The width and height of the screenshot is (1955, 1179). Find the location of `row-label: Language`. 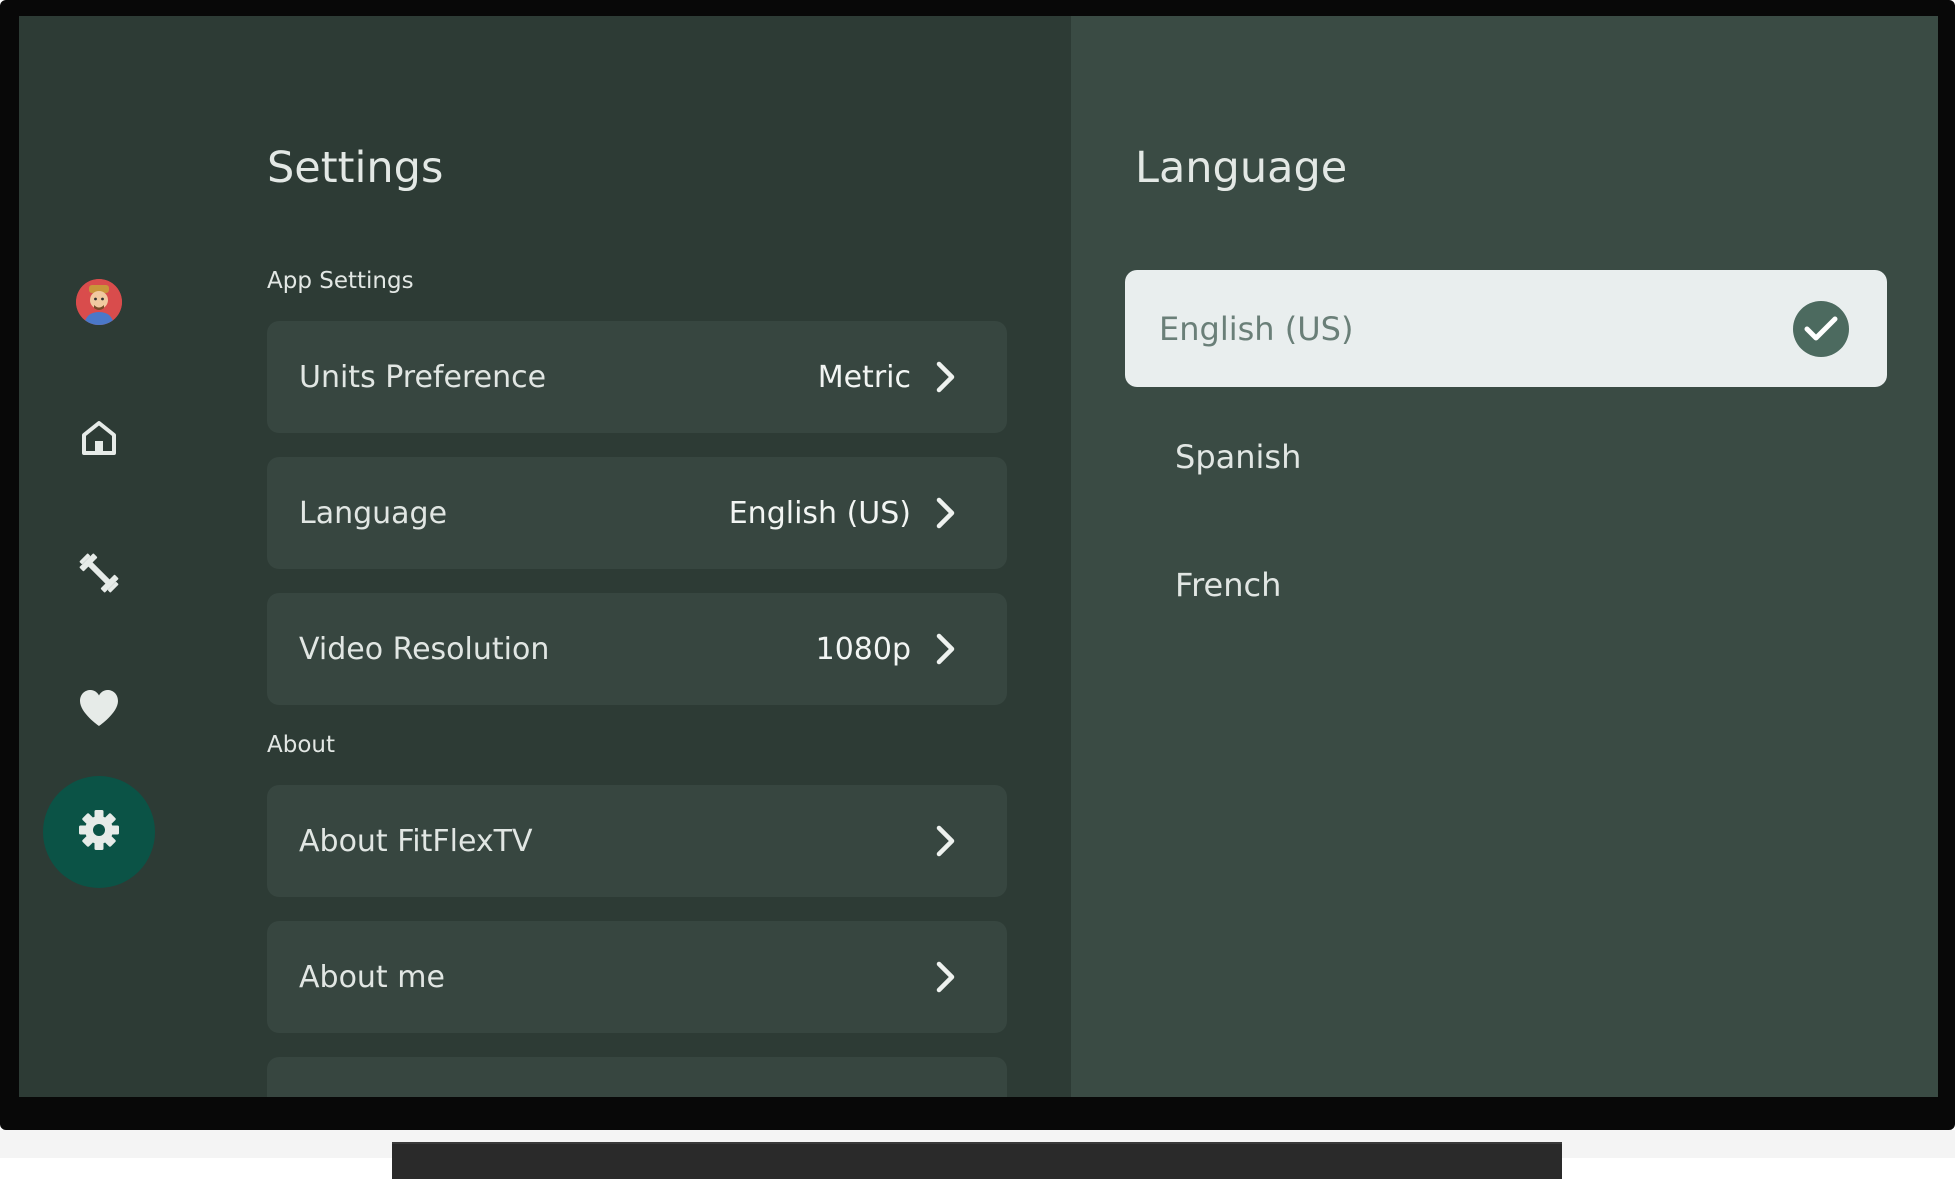

row-label: Language is located at coordinates (373, 513).